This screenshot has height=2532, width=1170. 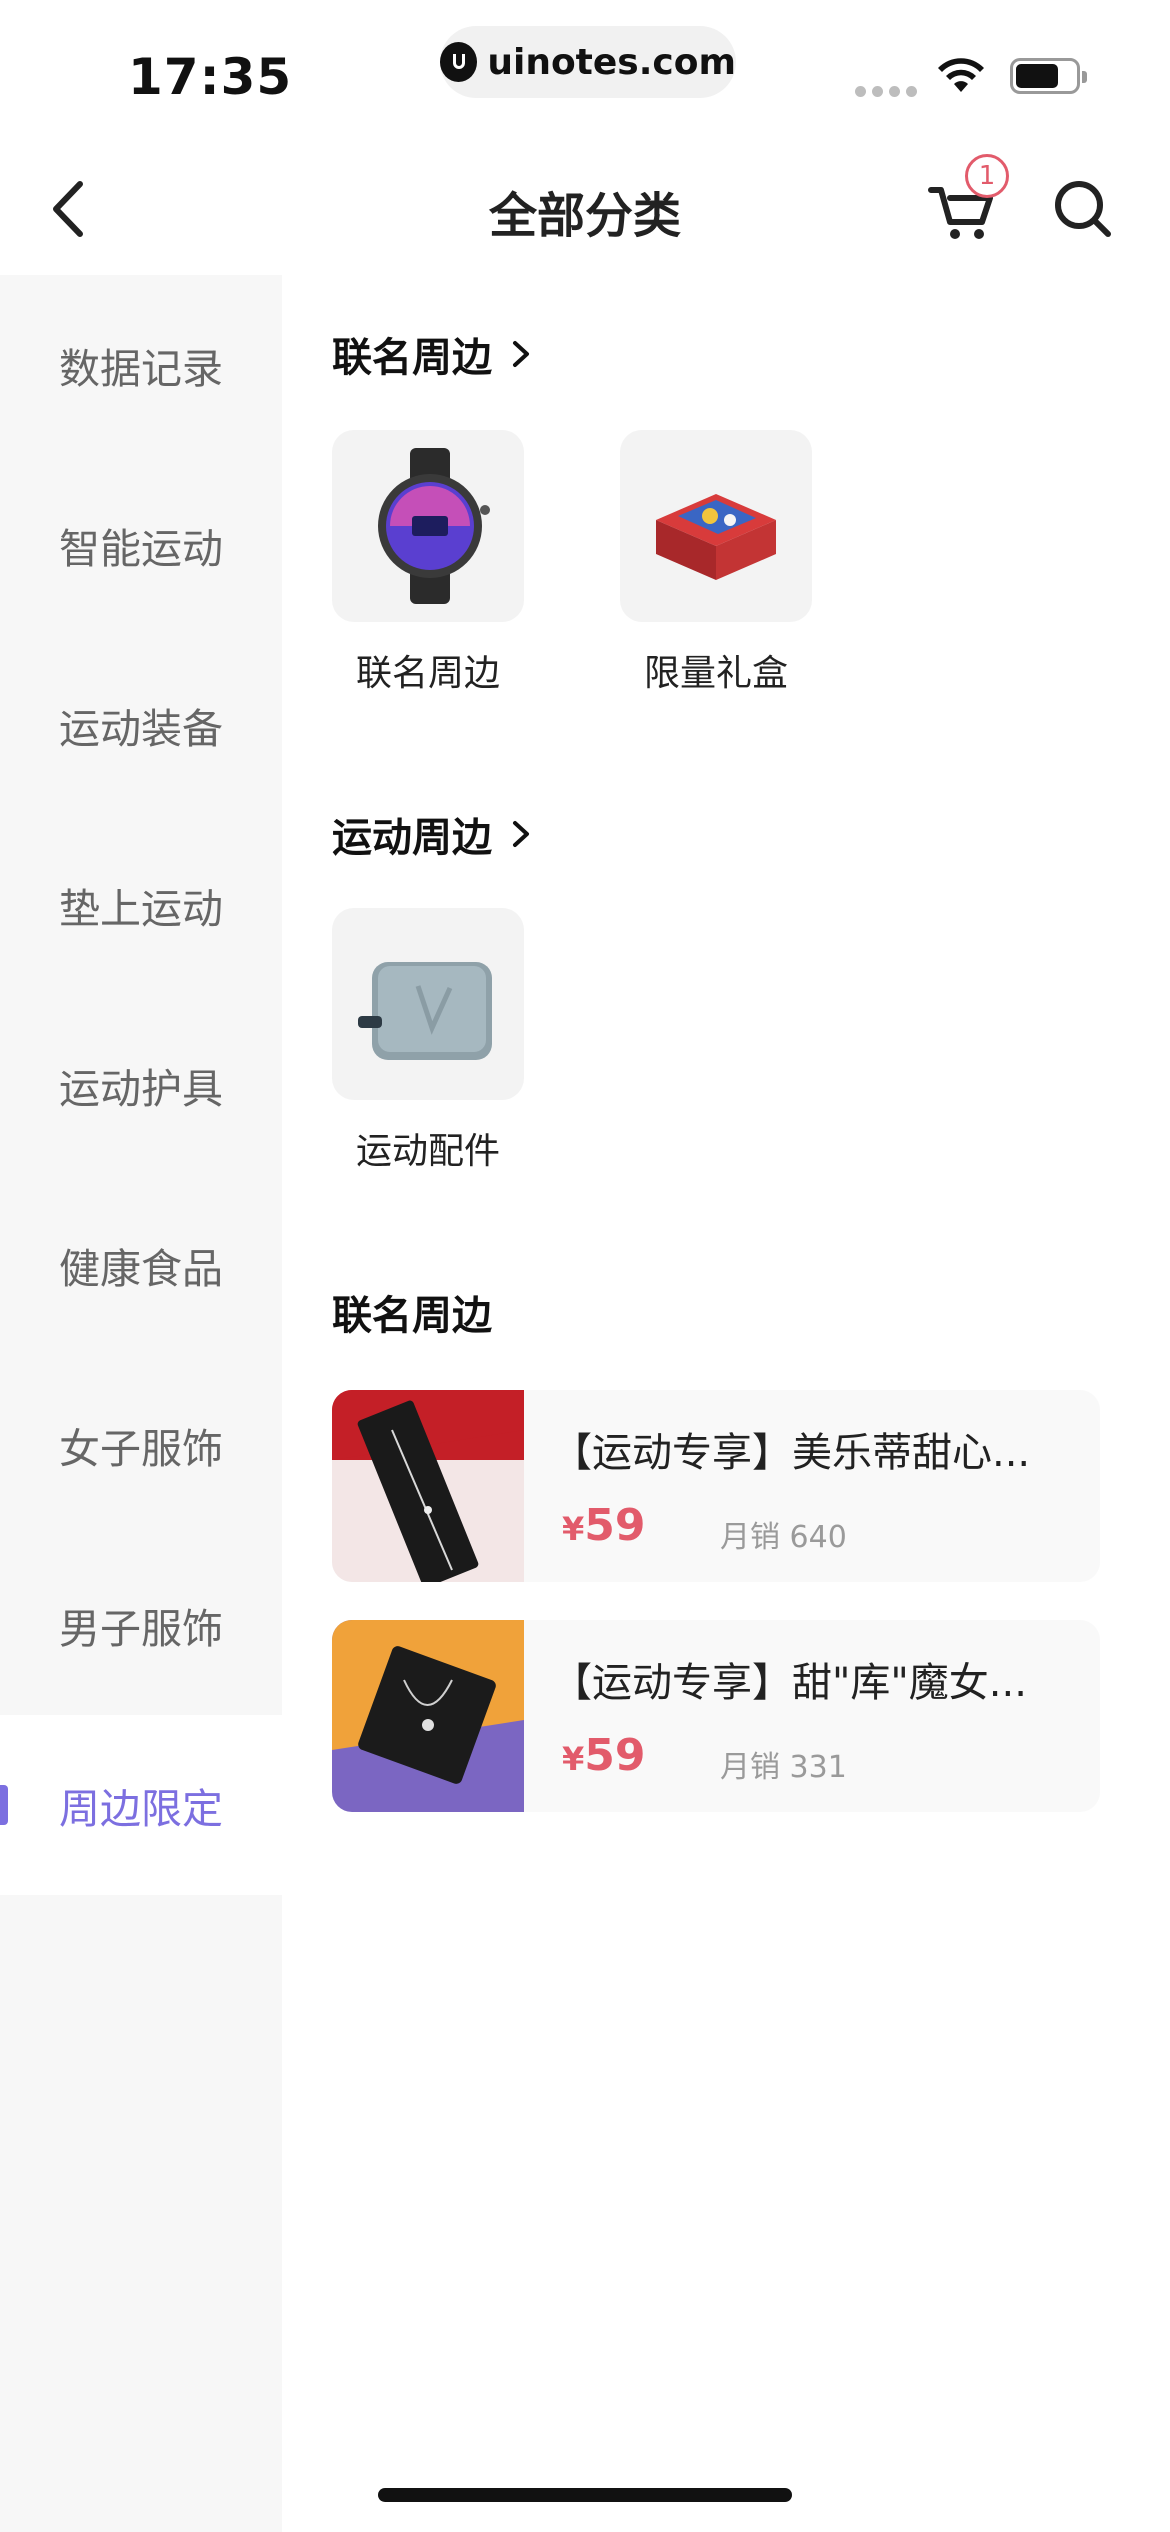 I want to click on sidebar-item-womens-apparel: 女子服饰, so click(x=141, y=1445).